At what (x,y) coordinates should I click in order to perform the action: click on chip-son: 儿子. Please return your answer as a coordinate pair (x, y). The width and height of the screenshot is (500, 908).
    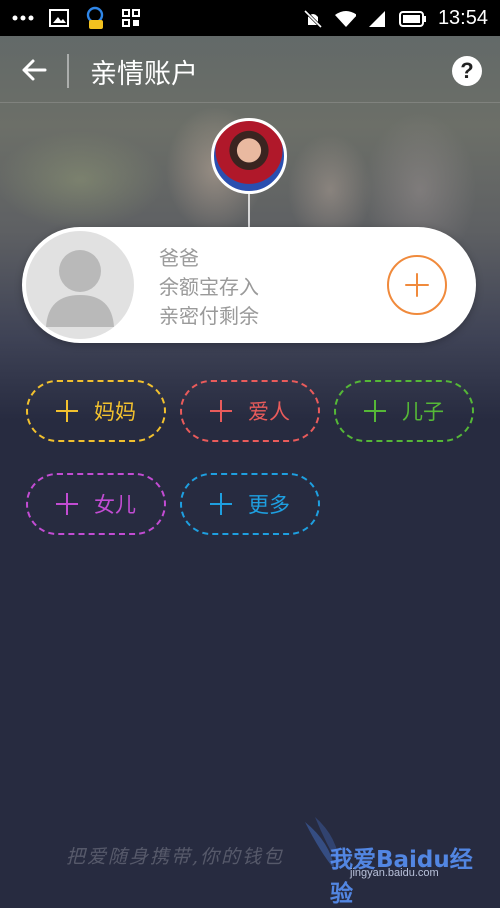
    Looking at the image, I should click on (404, 411).